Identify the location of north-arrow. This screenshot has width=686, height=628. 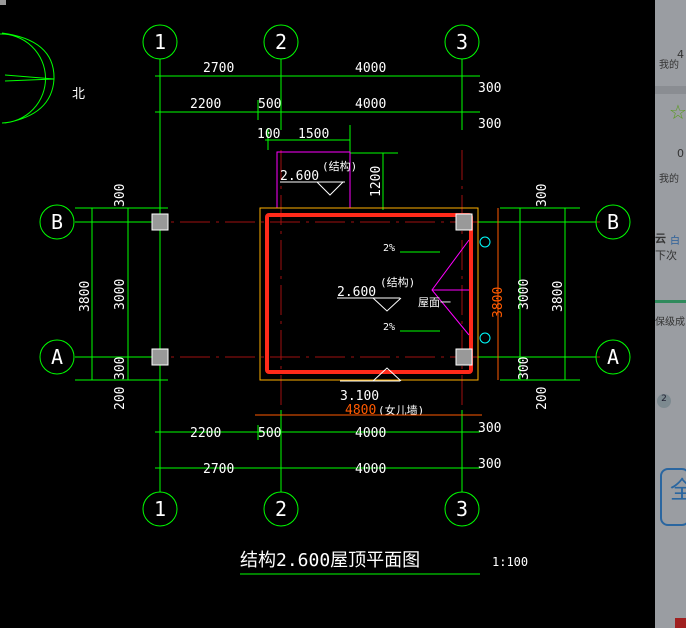
(27, 78).